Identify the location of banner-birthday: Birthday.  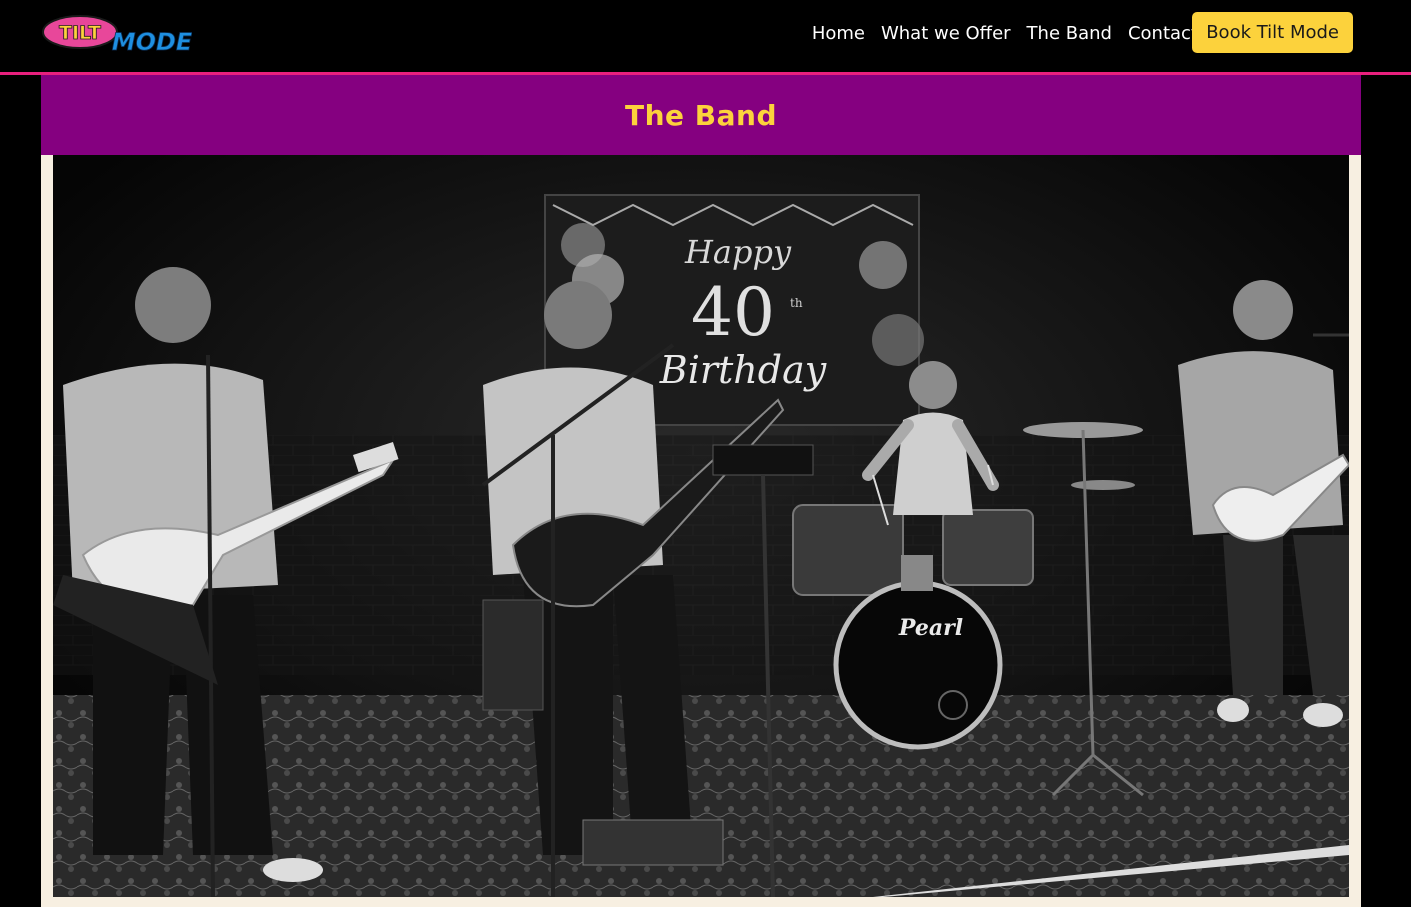
(743, 370).